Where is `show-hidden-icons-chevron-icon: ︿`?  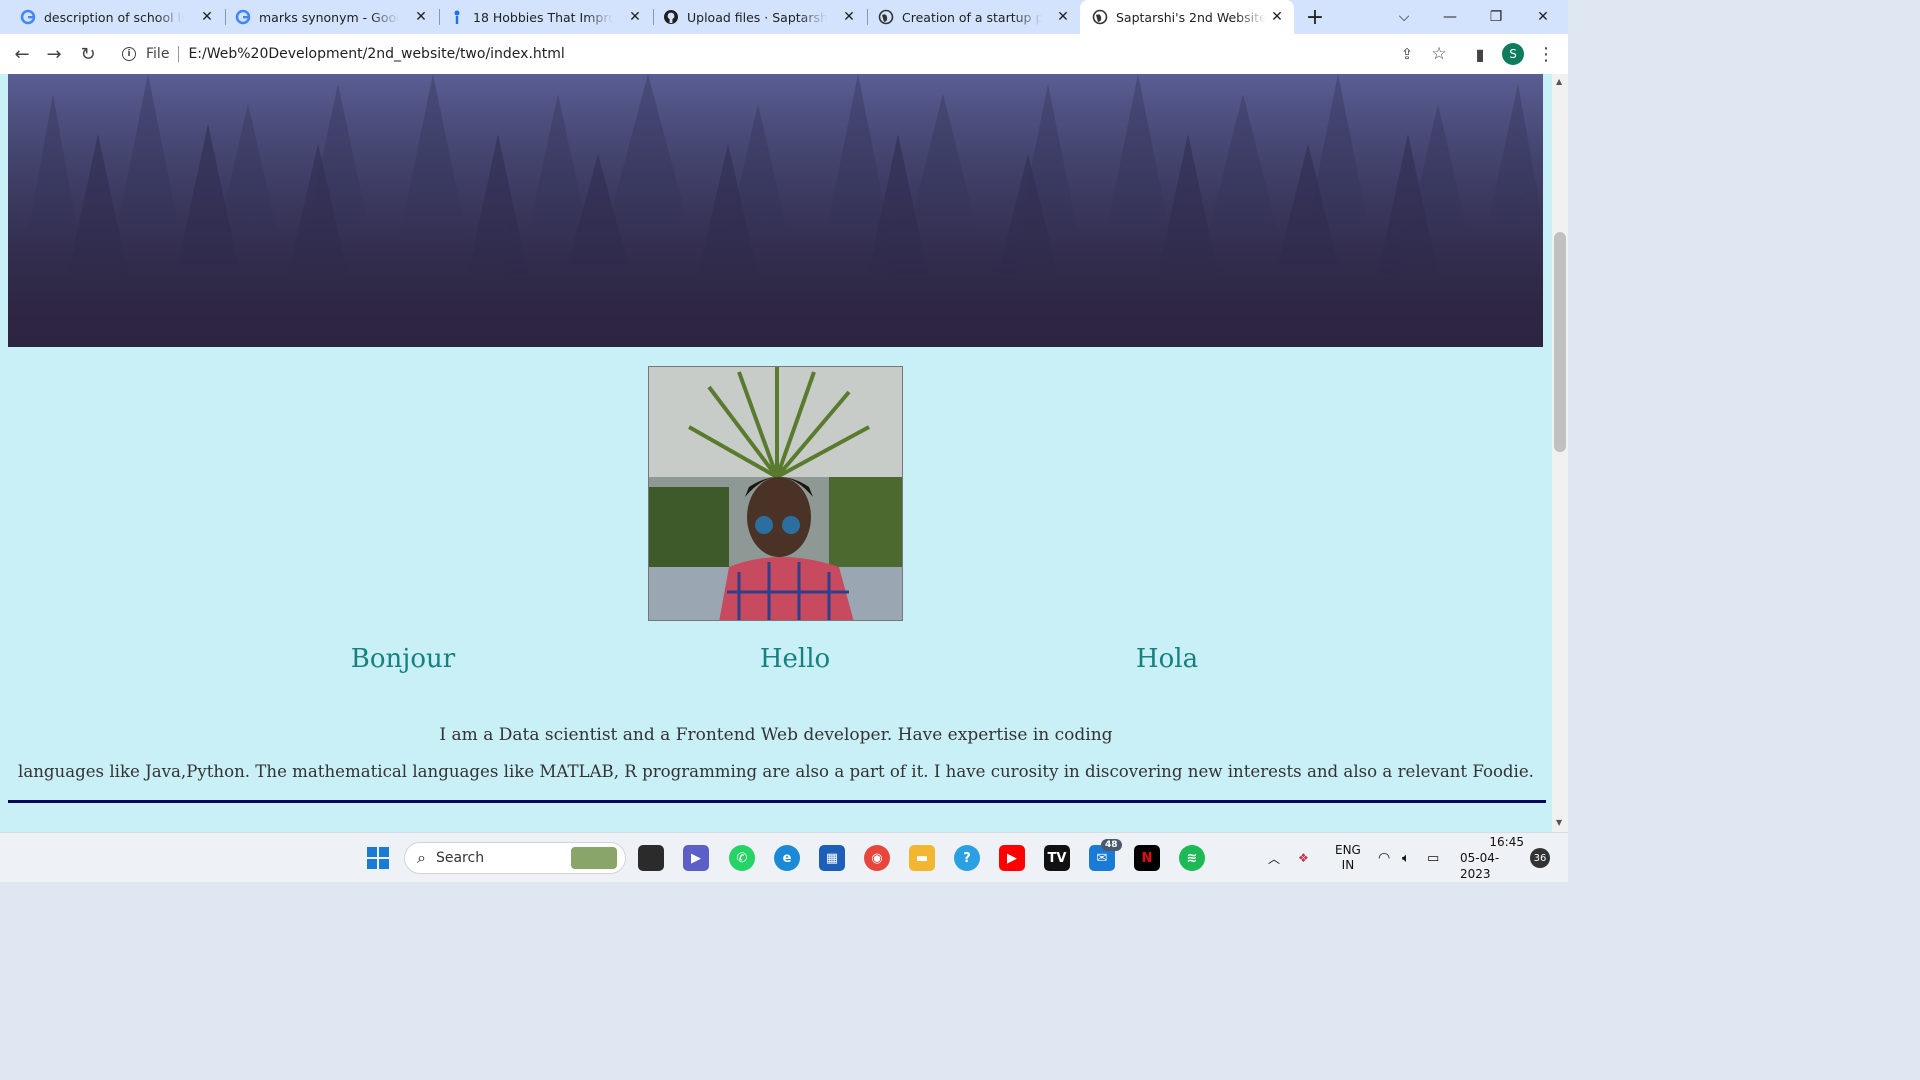
show-hidden-icons-chevron-icon: ︿ is located at coordinates (1274, 858).